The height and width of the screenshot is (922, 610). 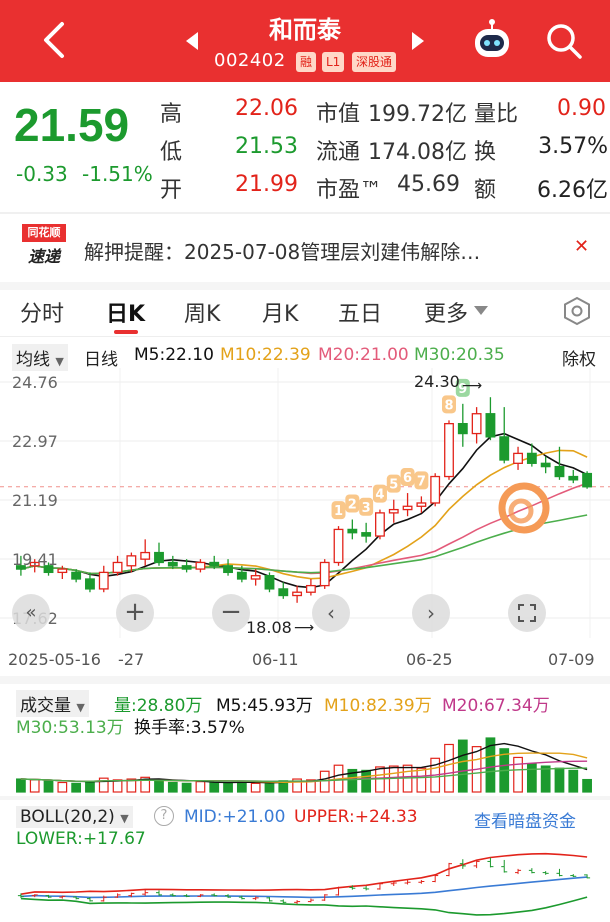 I want to click on zoom-in-button: +, so click(x=135, y=613).